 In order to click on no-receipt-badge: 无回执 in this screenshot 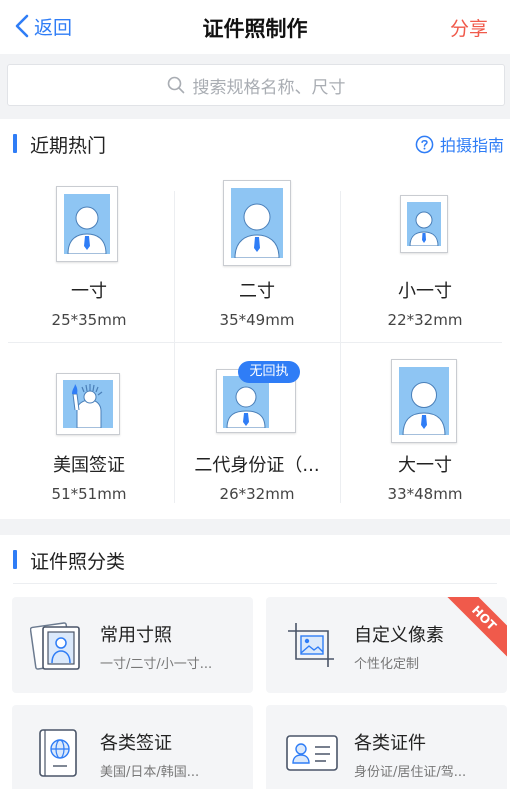, I will do `click(269, 372)`.